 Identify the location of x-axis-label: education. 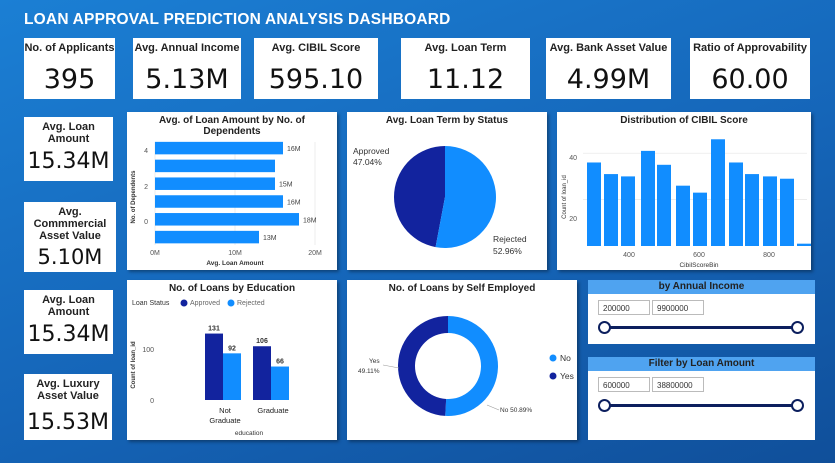
(249, 433).